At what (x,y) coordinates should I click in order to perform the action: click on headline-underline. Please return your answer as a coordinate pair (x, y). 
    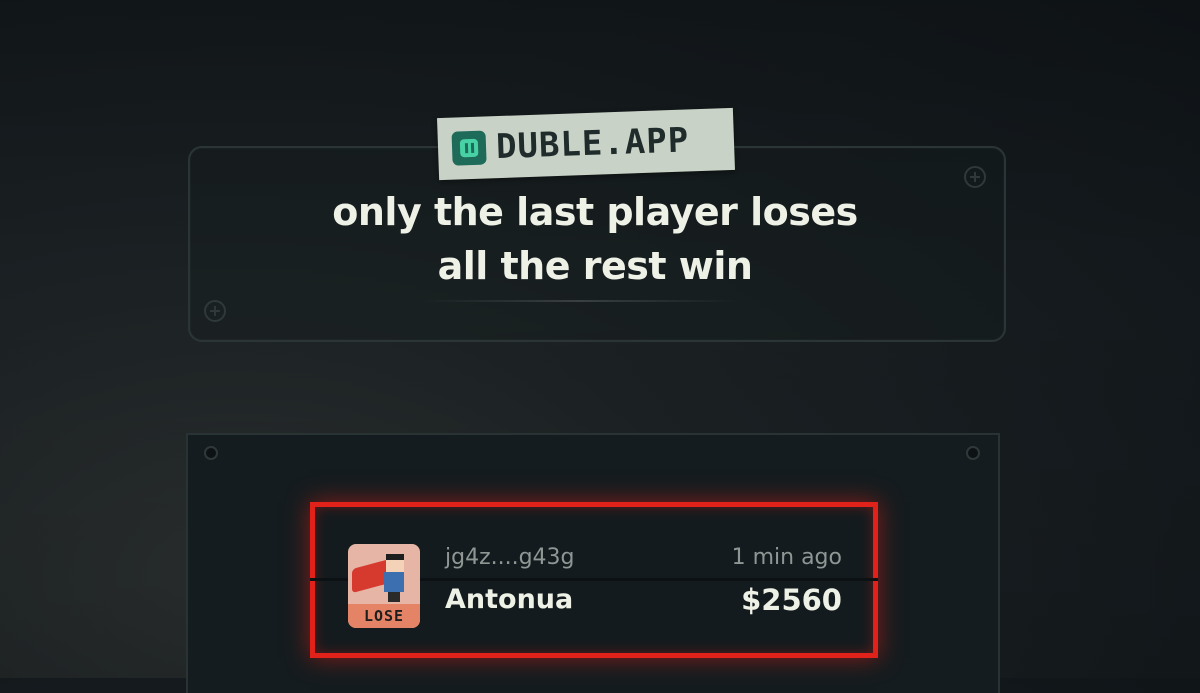
    Looking at the image, I should click on (580, 301).